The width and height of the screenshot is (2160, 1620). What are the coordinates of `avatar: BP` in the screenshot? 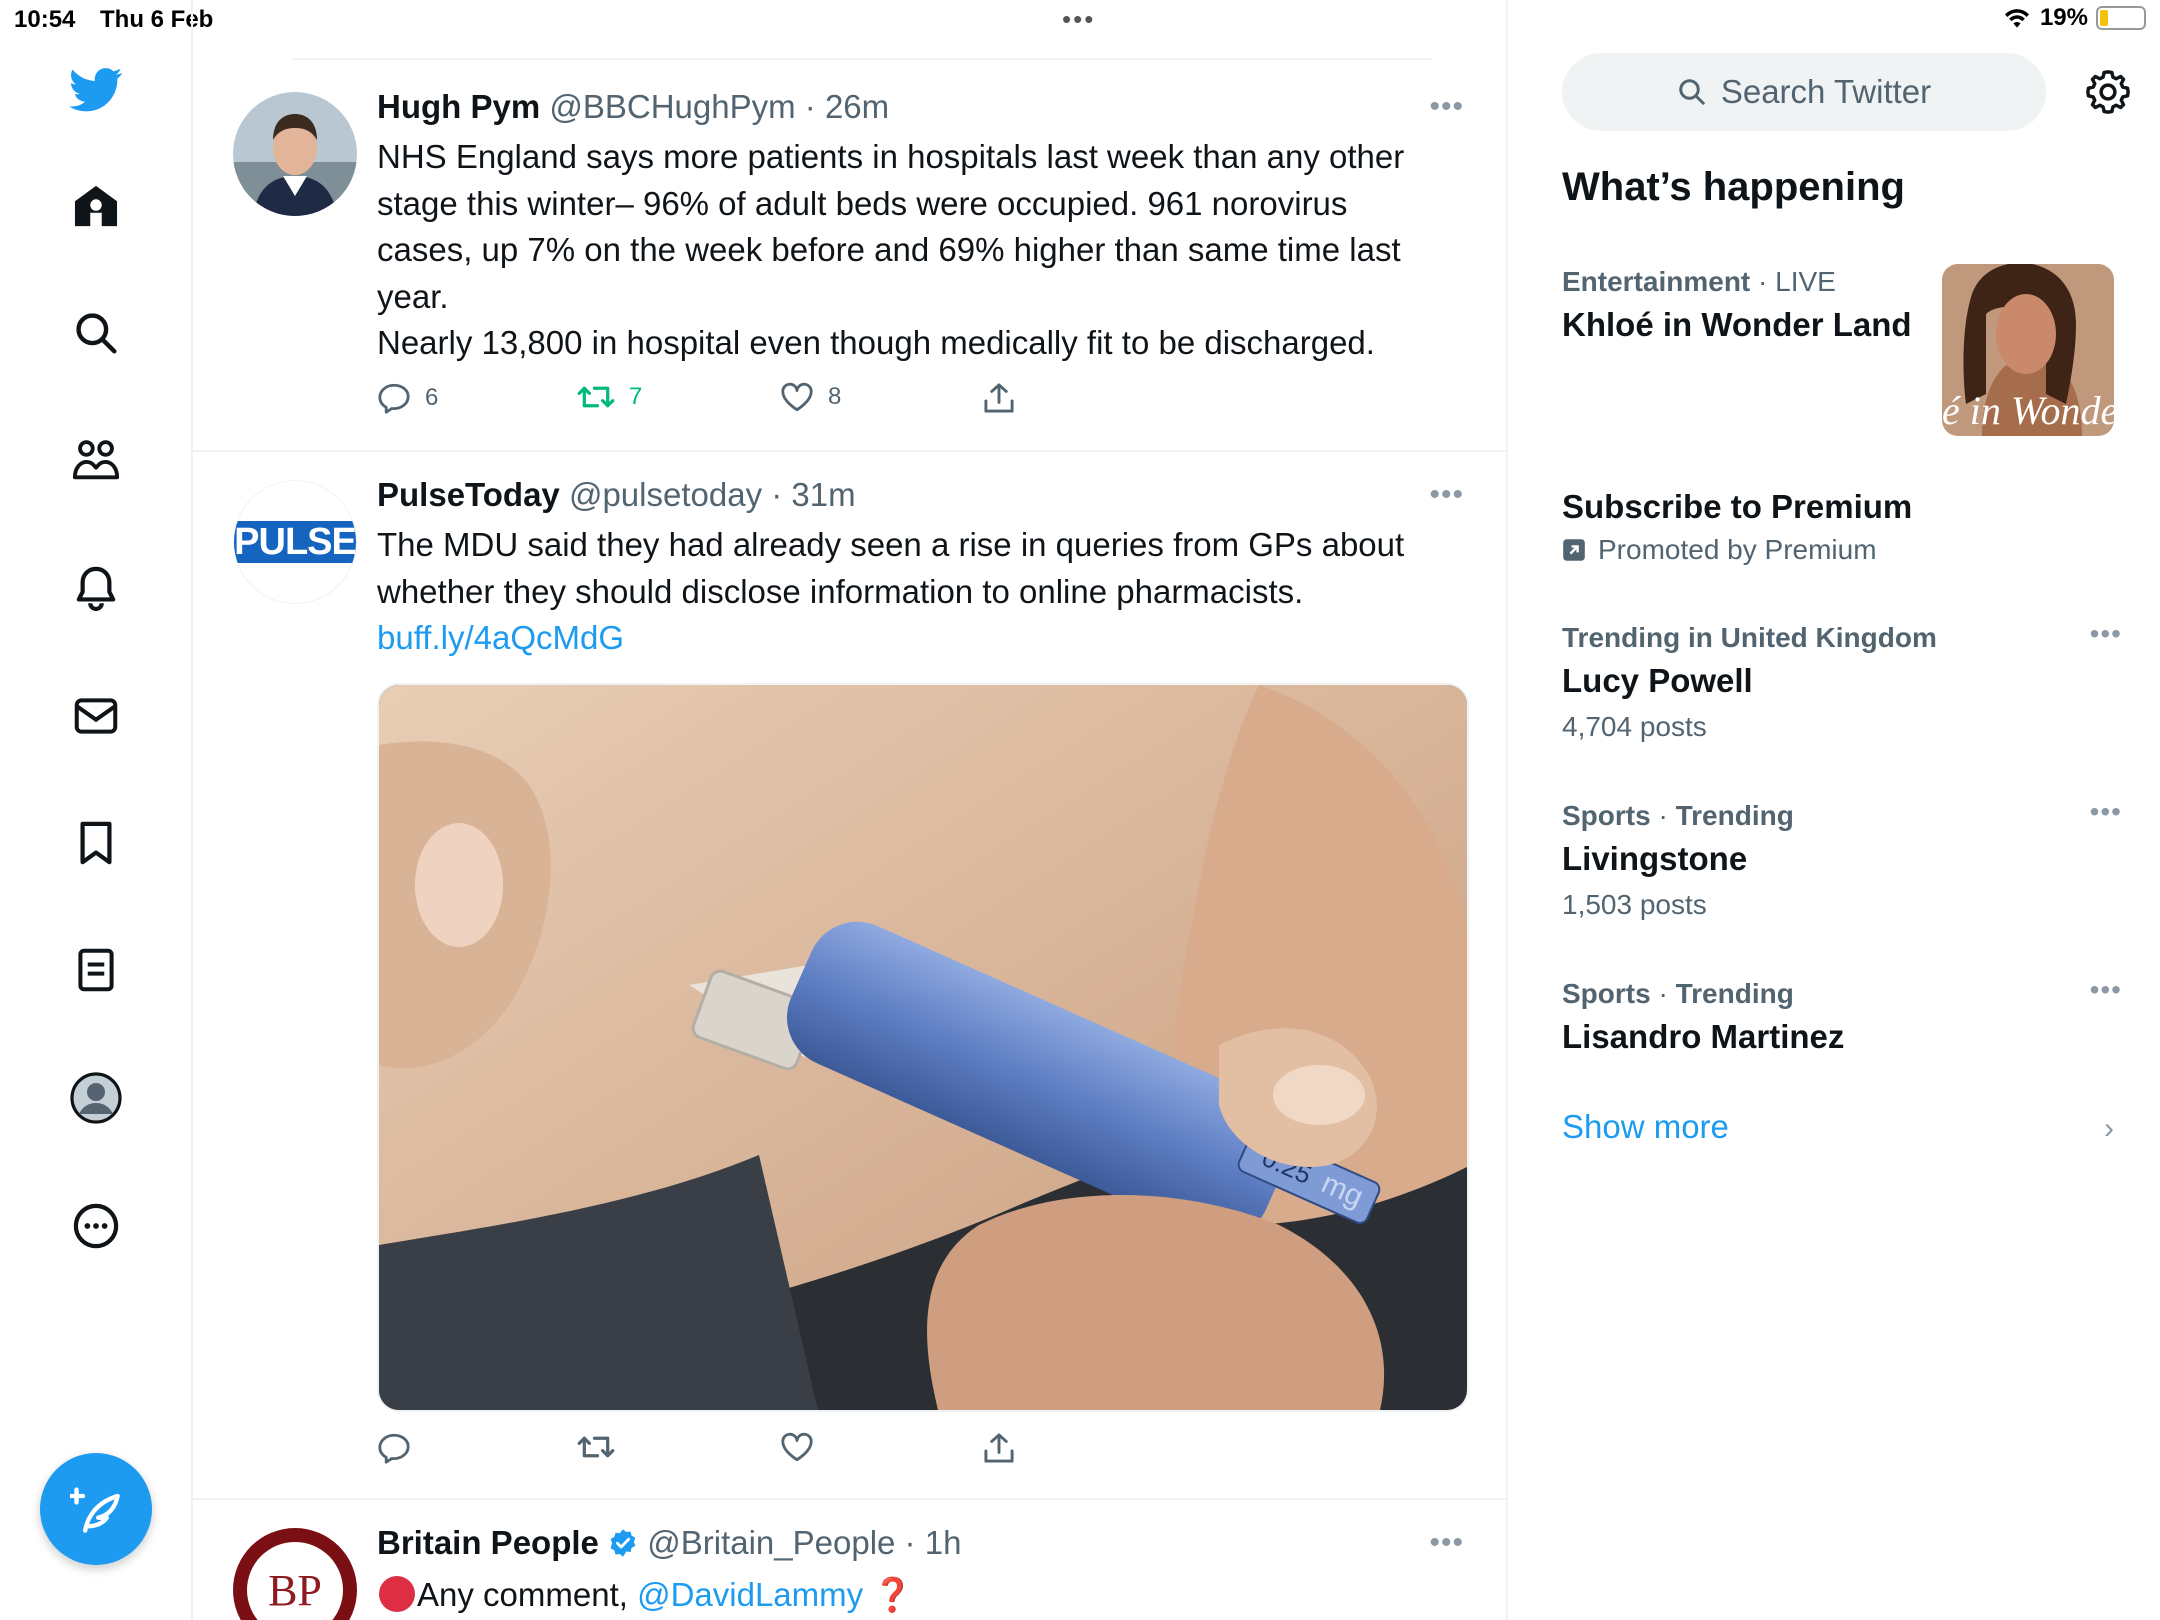 It's located at (295, 1574).